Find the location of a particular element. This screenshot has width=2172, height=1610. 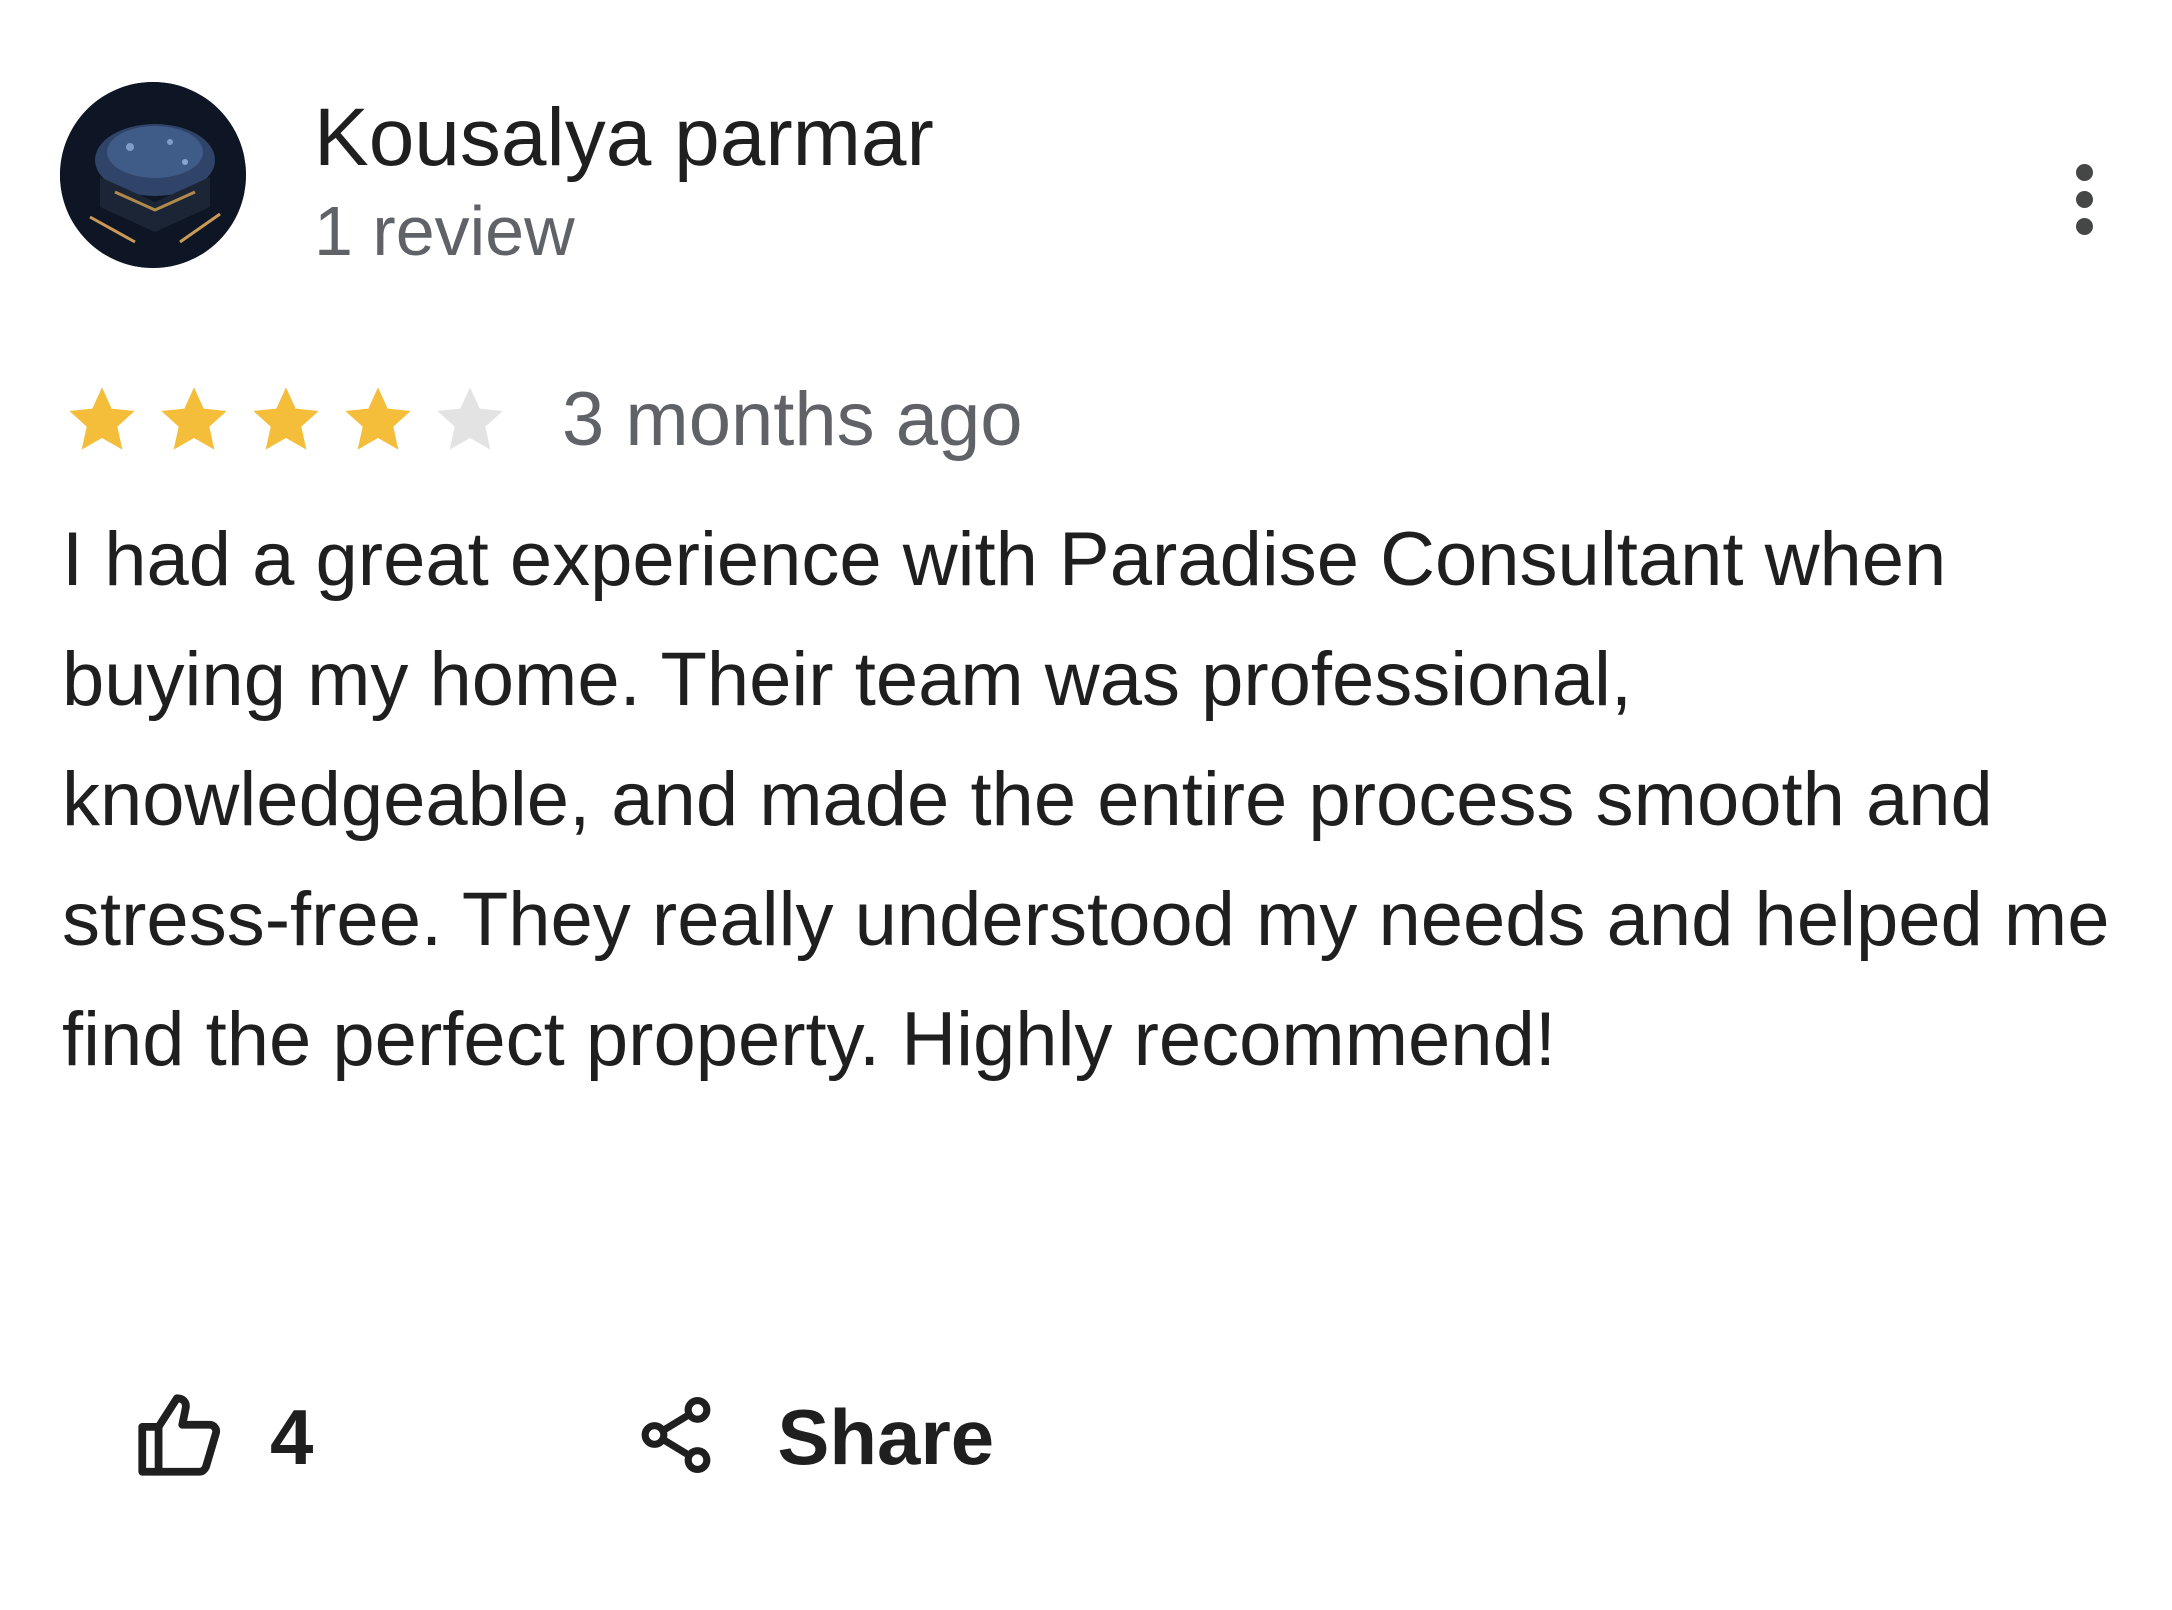

reviewer-name: Kousalya parmar is located at coordinates (624, 138).